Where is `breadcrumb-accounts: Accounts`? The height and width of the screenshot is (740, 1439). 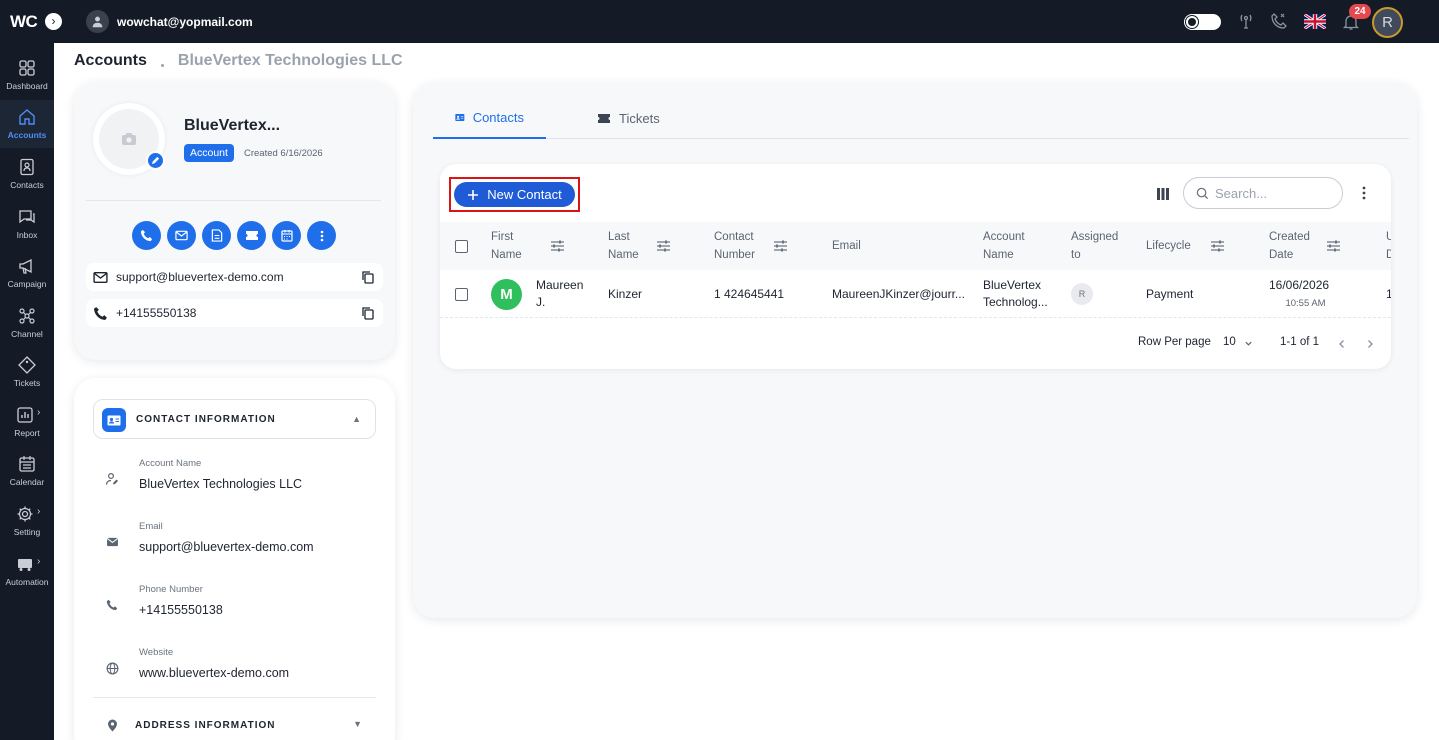
breadcrumb-accounts: Accounts is located at coordinates (110, 61).